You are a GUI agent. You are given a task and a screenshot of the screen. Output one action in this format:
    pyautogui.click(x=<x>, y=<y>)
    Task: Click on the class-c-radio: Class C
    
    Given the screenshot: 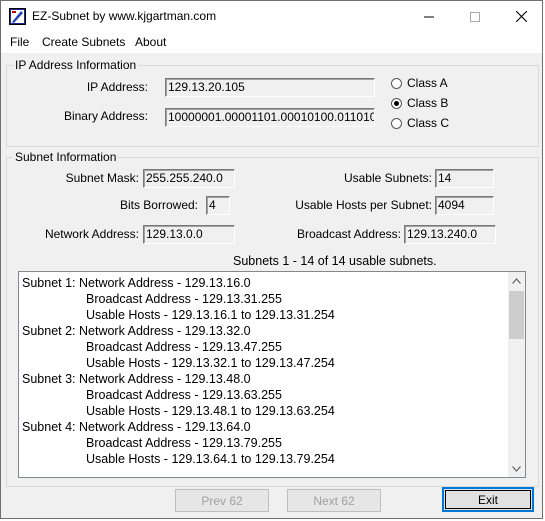 What is the action you would take?
    pyautogui.click(x=420, y=123)
    